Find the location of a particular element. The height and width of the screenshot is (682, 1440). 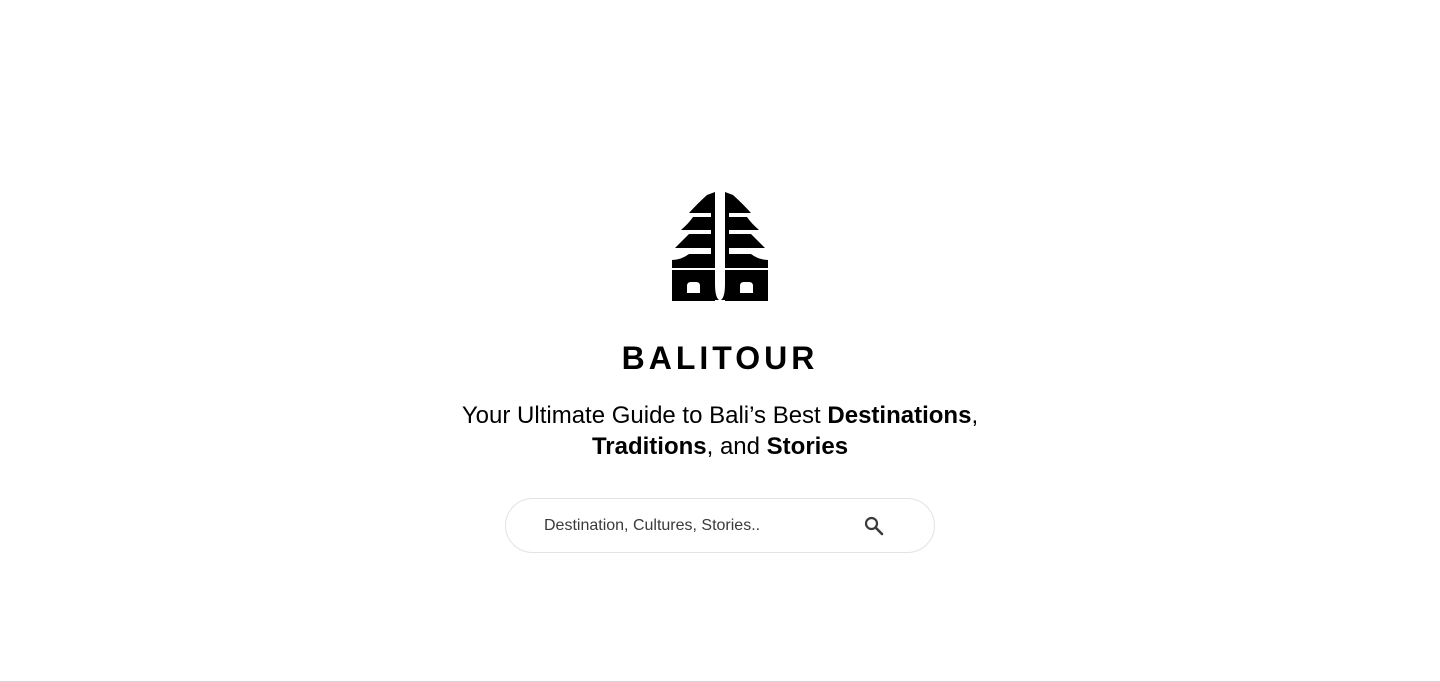

tagline-comma: , is located at coordinates (975, 415).